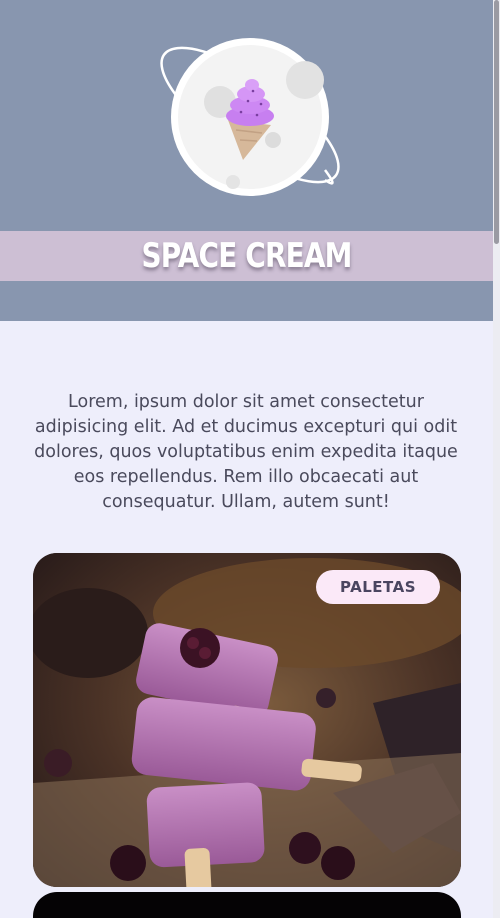  I want to click on logo, so click(250, 115).